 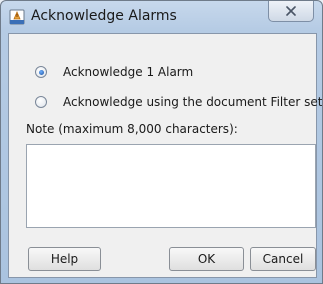 What do you see at coordinates (64, 259) in the screenshot?
I see `help-button: Help` at bounding box center [64, 259].